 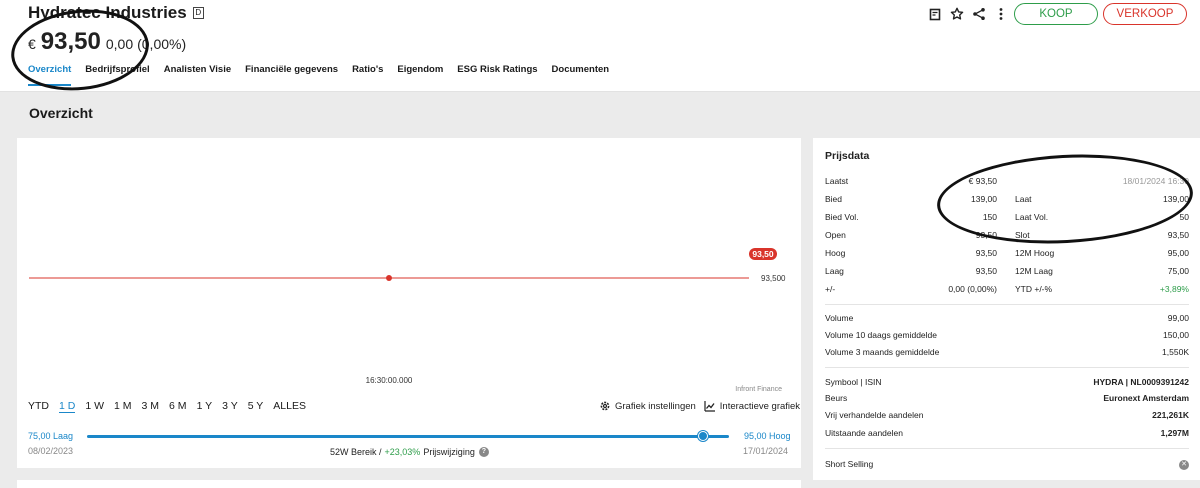 What do you see at coordinates (1007, 337) in the screenshot?
I see `volume-row: Volume 10 daags gemiddelde 150,00` at bounding box center [1007, 337].